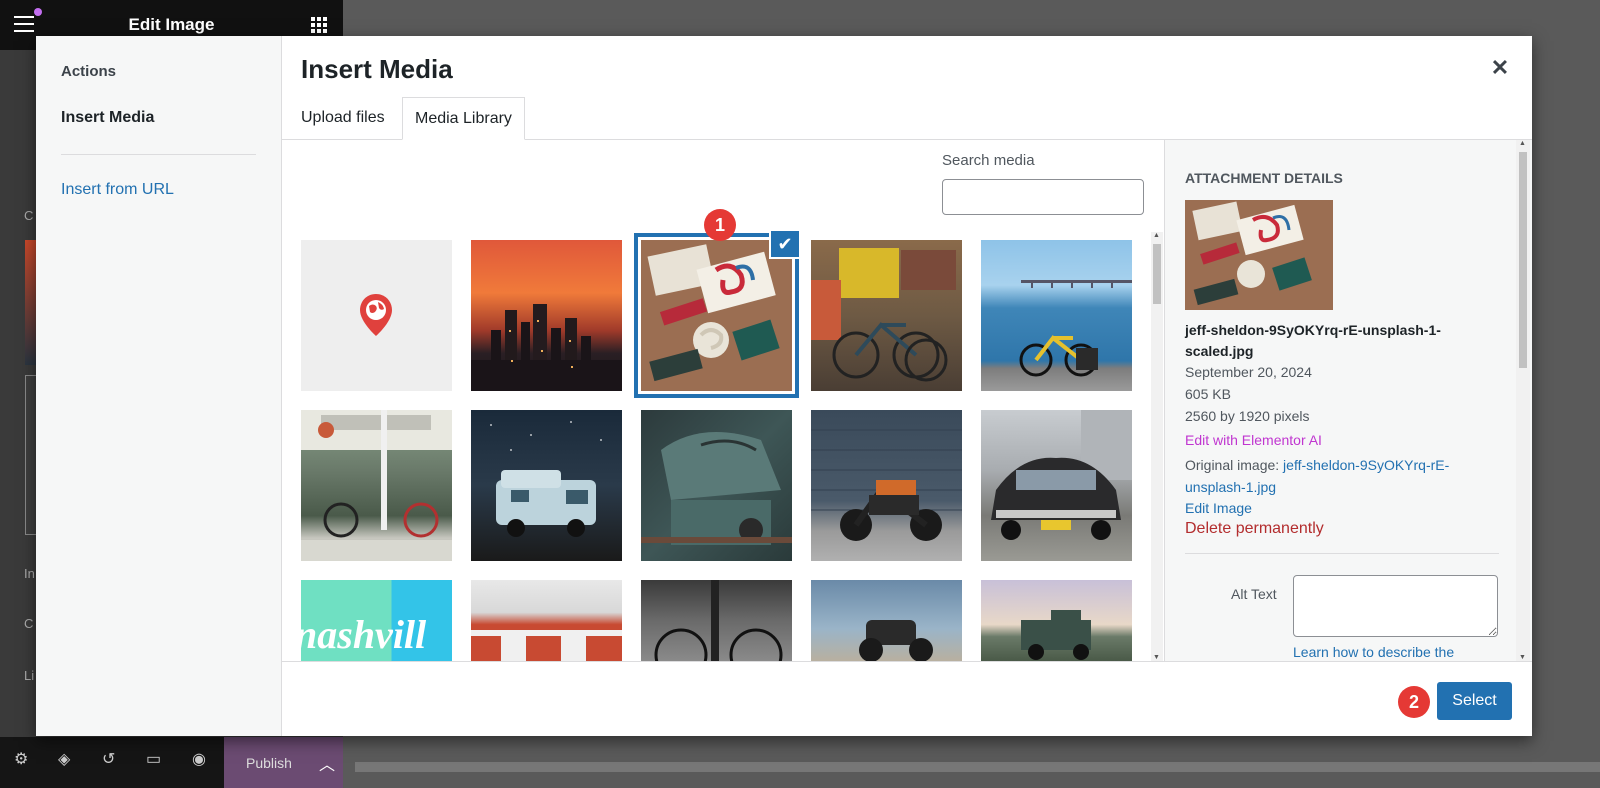 The height and width of the screenshot is (788, 1600). I want to click on chevron-up-icon: ︿, so click(327, 763).